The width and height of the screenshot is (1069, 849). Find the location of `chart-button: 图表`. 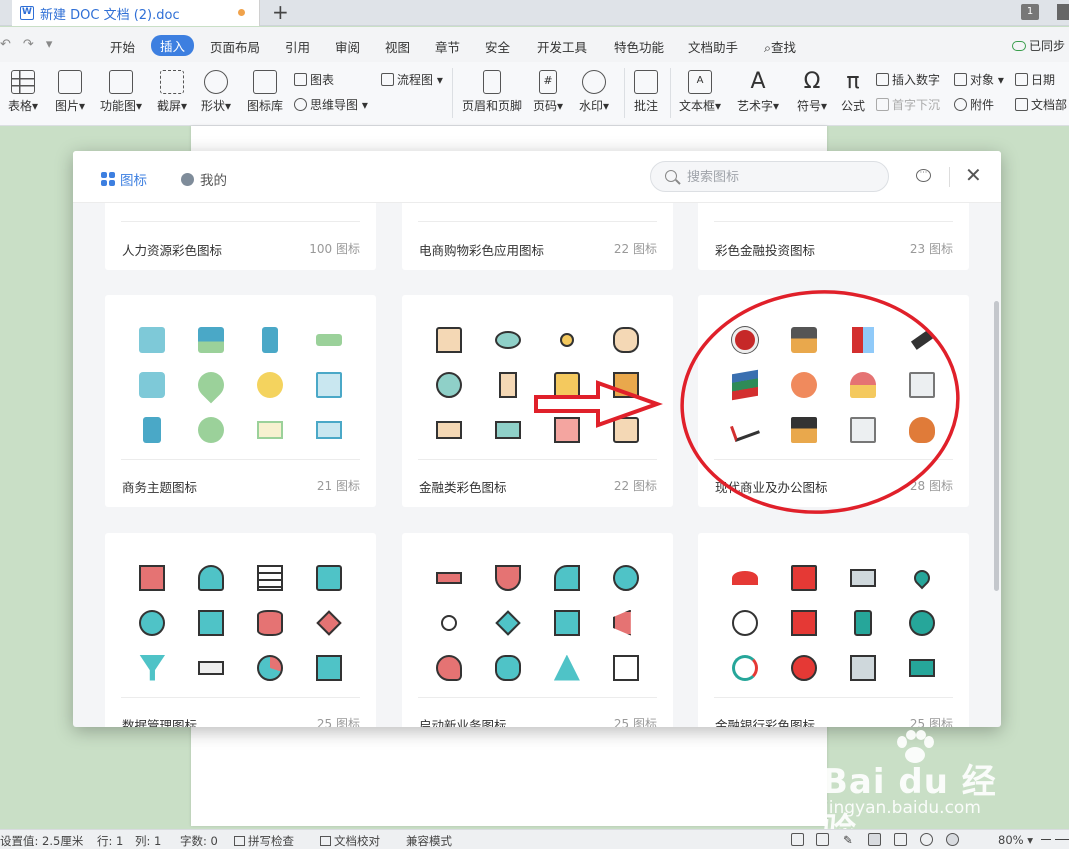

chart-button: 图表 is located at coordinates (314, 79).